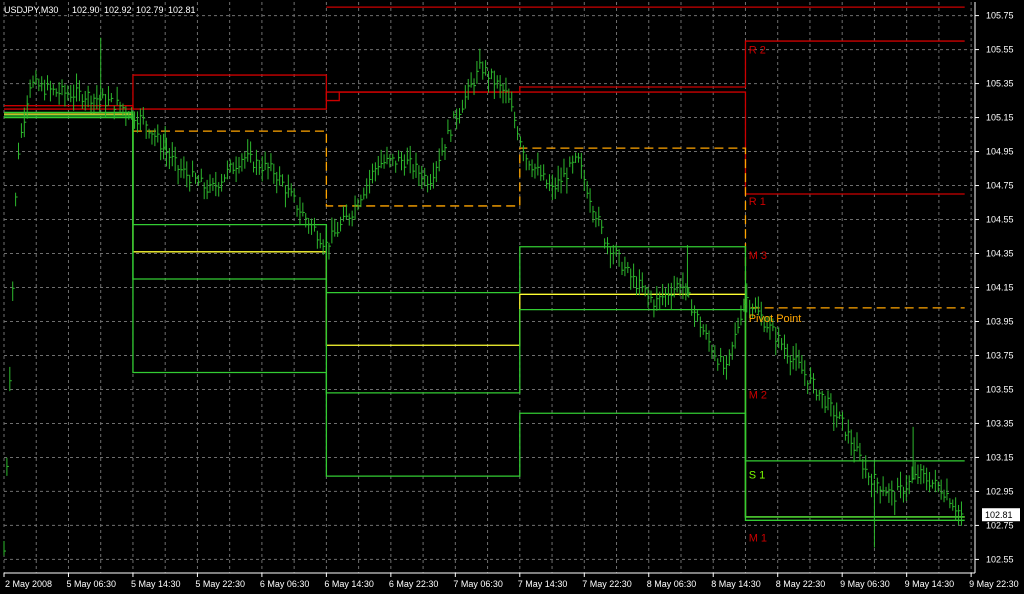 This screenshot has height=594, width=1024. Describe the element at coordinates (28, 584) in the screenshot. I see `time-tick-label: 2 May 2008` at that location.